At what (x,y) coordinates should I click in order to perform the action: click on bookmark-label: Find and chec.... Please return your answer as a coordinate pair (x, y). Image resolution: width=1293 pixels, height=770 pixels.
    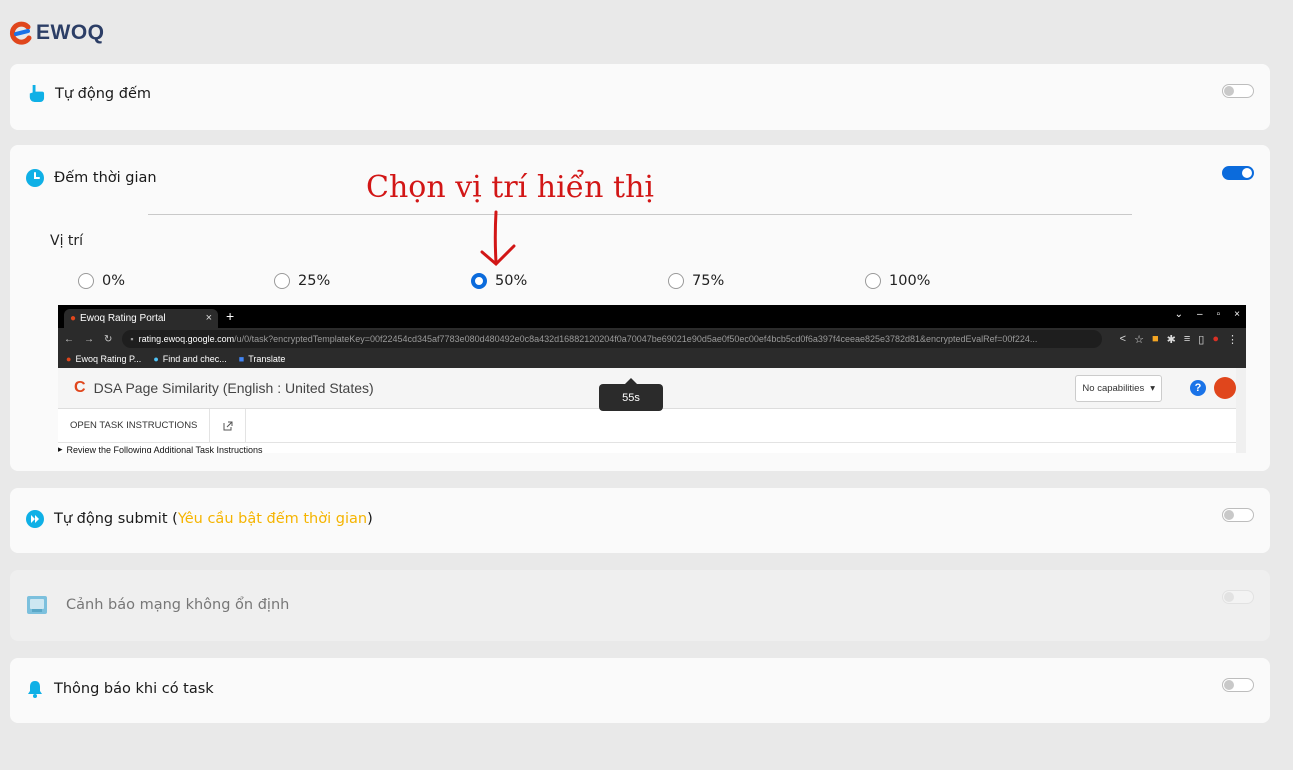
    Looking at the image, I should click on (194, 359).